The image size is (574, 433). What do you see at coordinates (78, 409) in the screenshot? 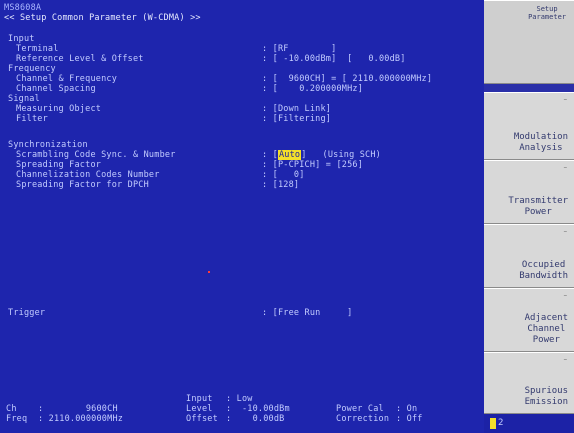
I see `status-ch-value: : 9600CH` at bounding box center [78, 409].